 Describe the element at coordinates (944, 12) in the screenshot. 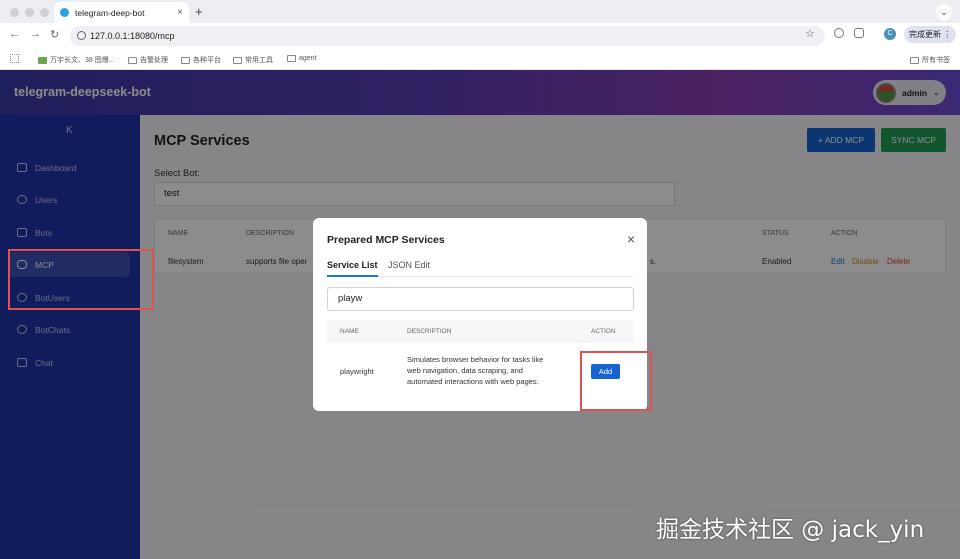

I see `tab-search-chevron-icon: ⌄` at that location.